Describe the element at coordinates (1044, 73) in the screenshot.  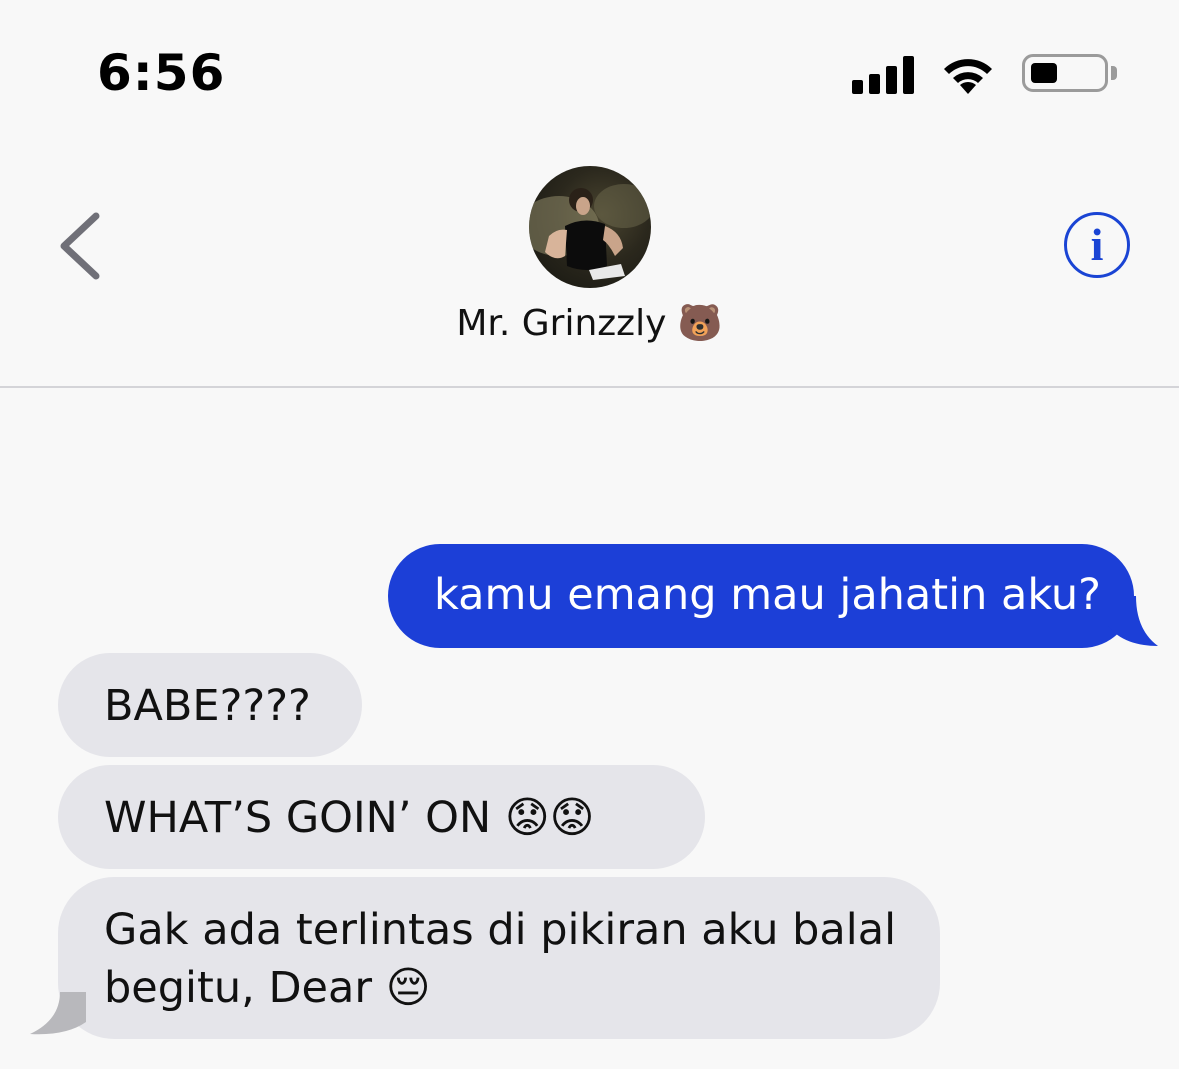
I see `battery-level` at that location.